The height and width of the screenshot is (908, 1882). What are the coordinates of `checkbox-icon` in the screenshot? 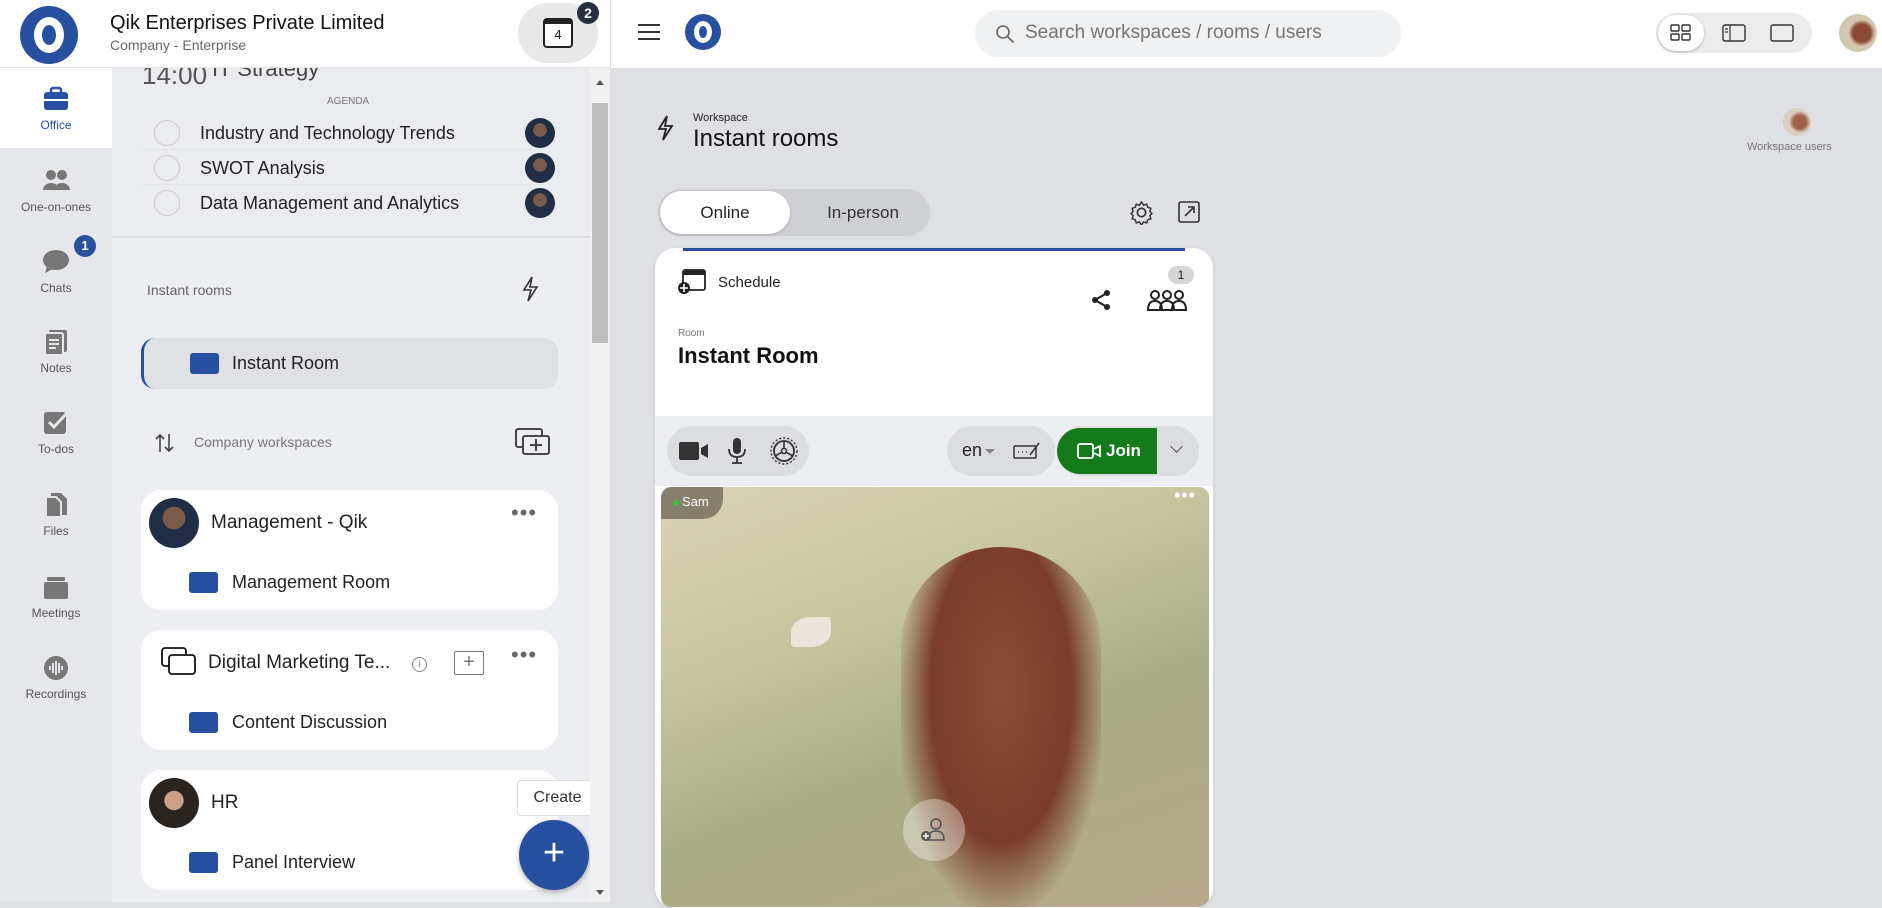 It's located at (56, 422).